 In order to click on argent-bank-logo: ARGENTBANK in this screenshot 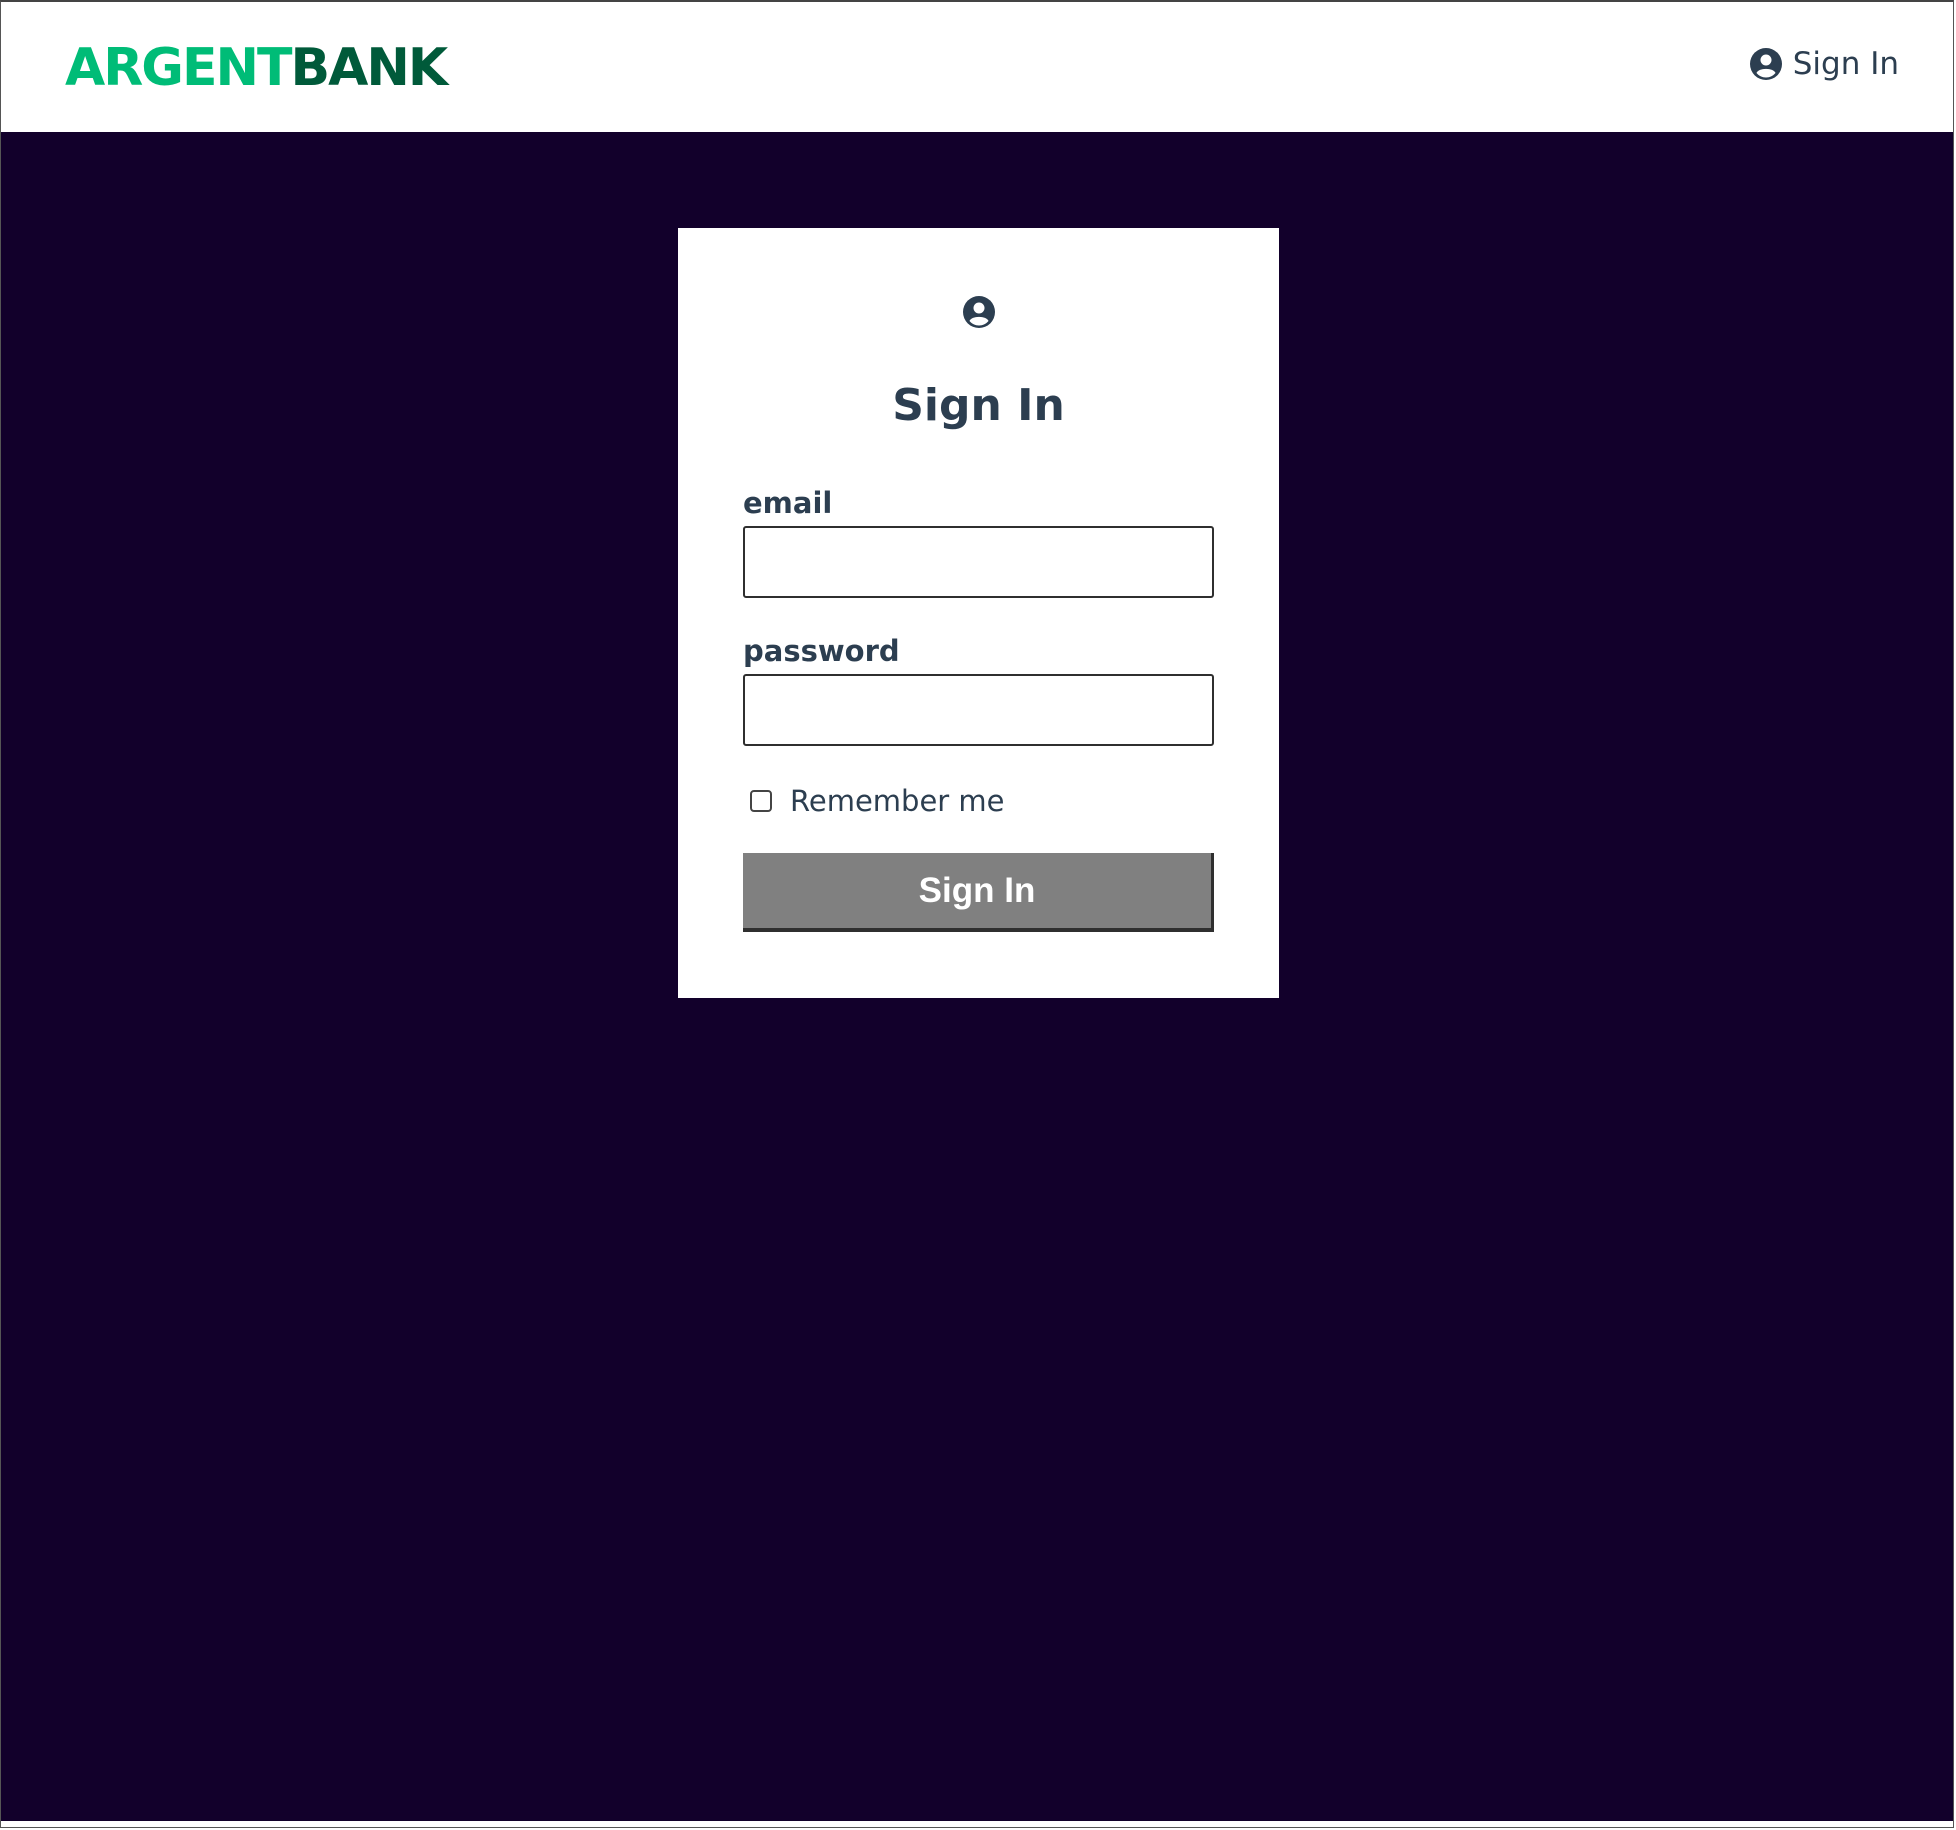, I will do `click(256, 68)`.